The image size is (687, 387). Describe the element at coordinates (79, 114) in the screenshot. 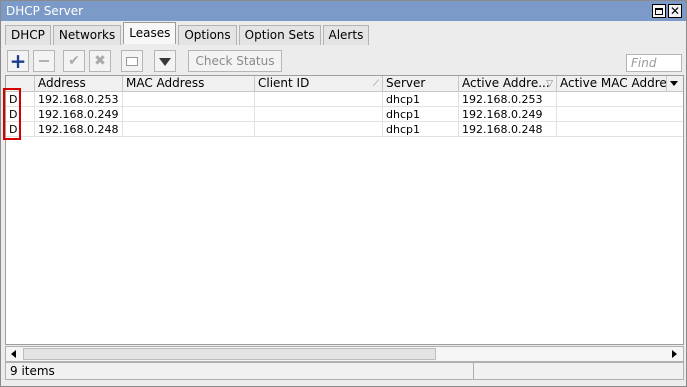

I see `address-cell: 192.168.0.249` at that location.